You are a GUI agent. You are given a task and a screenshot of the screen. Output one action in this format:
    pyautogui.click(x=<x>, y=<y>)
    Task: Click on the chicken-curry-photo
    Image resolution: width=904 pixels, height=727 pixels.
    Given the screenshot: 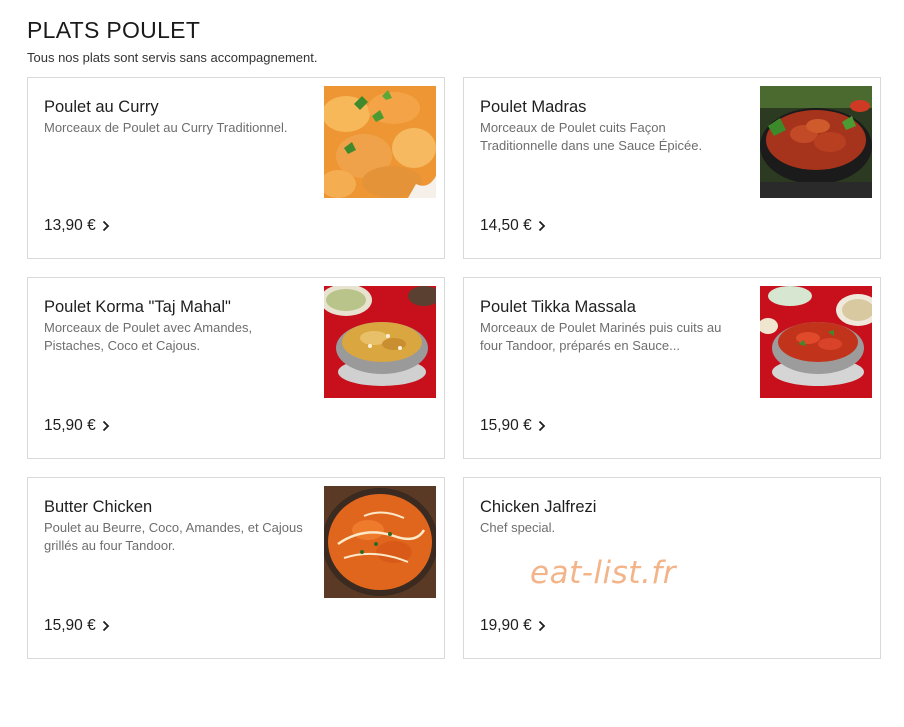 What is the action you would take?
    pyautogui.click(x=380, y=142)
    